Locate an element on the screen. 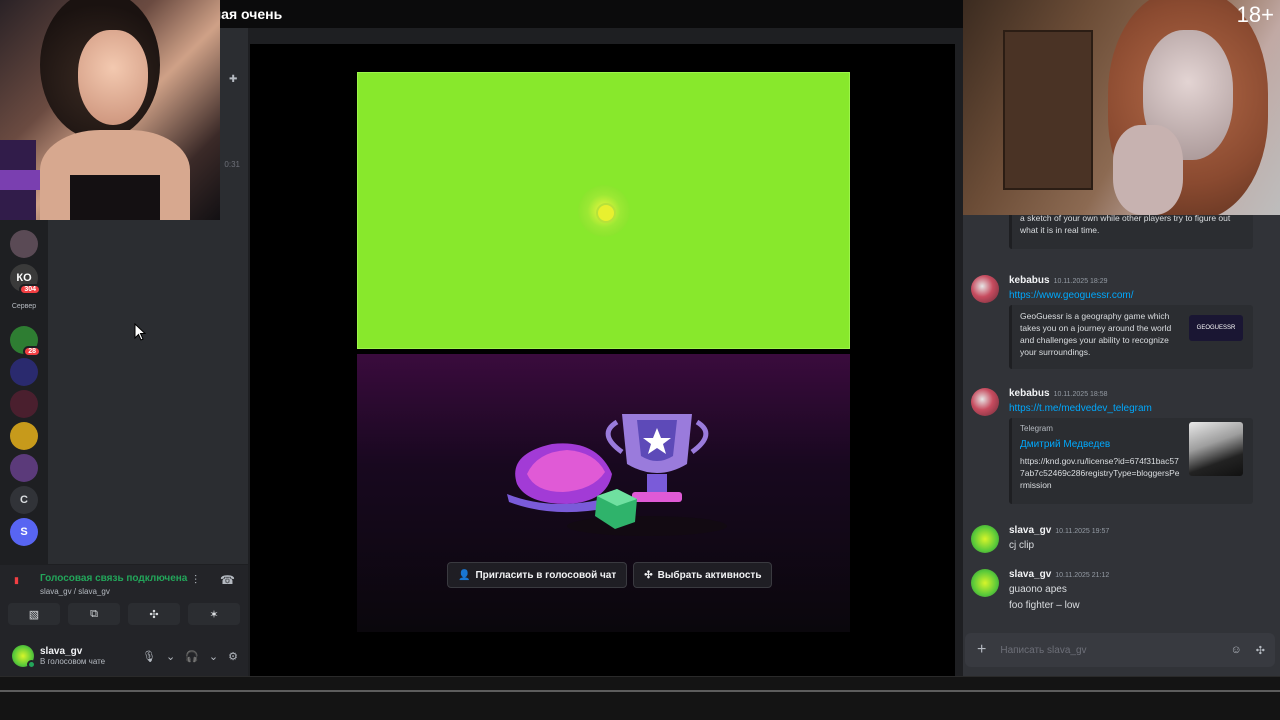 Image resolution: width=1280 pixels, height=720 pixels. message-text: guaono apes is located at coordinates (1038, 589).